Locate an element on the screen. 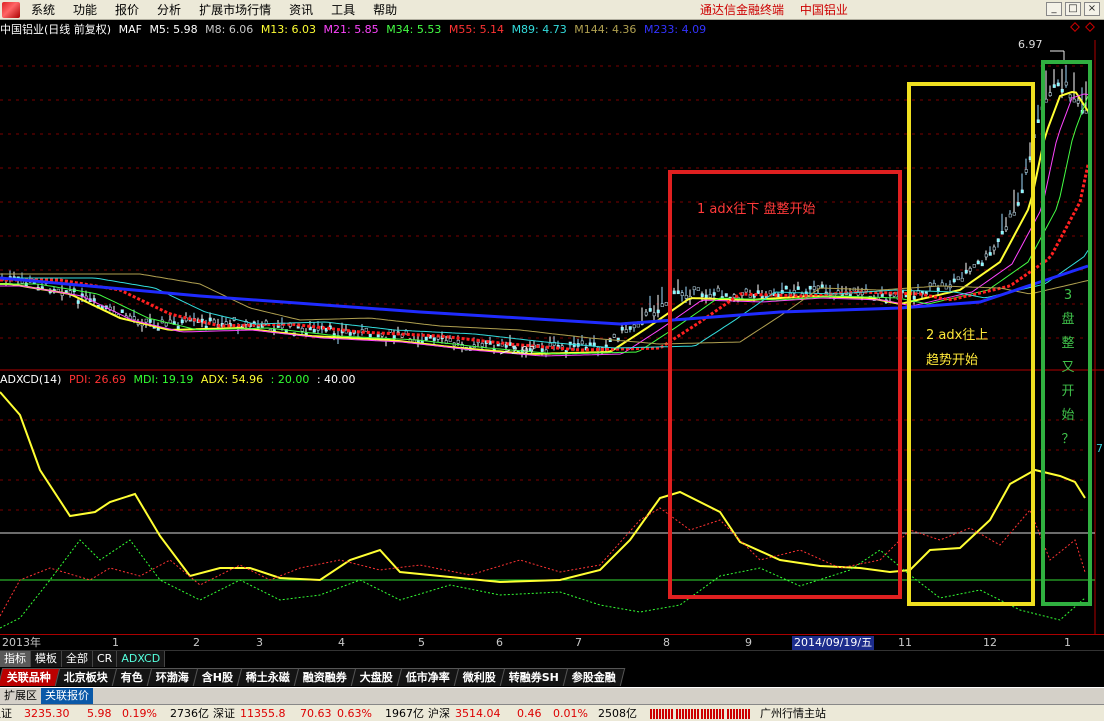 The image size is (1104, 721). menu-tools: 工具 is located at coordinates (345, 10).